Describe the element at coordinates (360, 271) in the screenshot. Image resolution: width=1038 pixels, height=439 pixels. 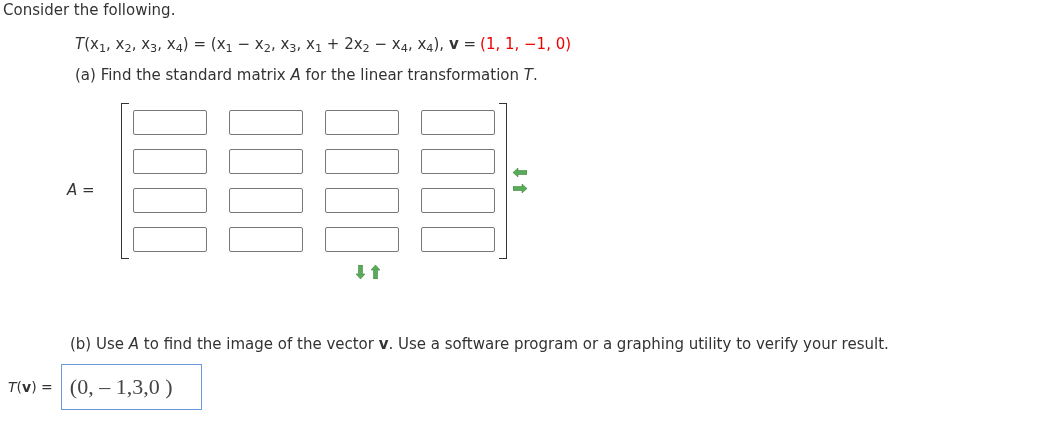
I see `arrow-down-icon` at that location.